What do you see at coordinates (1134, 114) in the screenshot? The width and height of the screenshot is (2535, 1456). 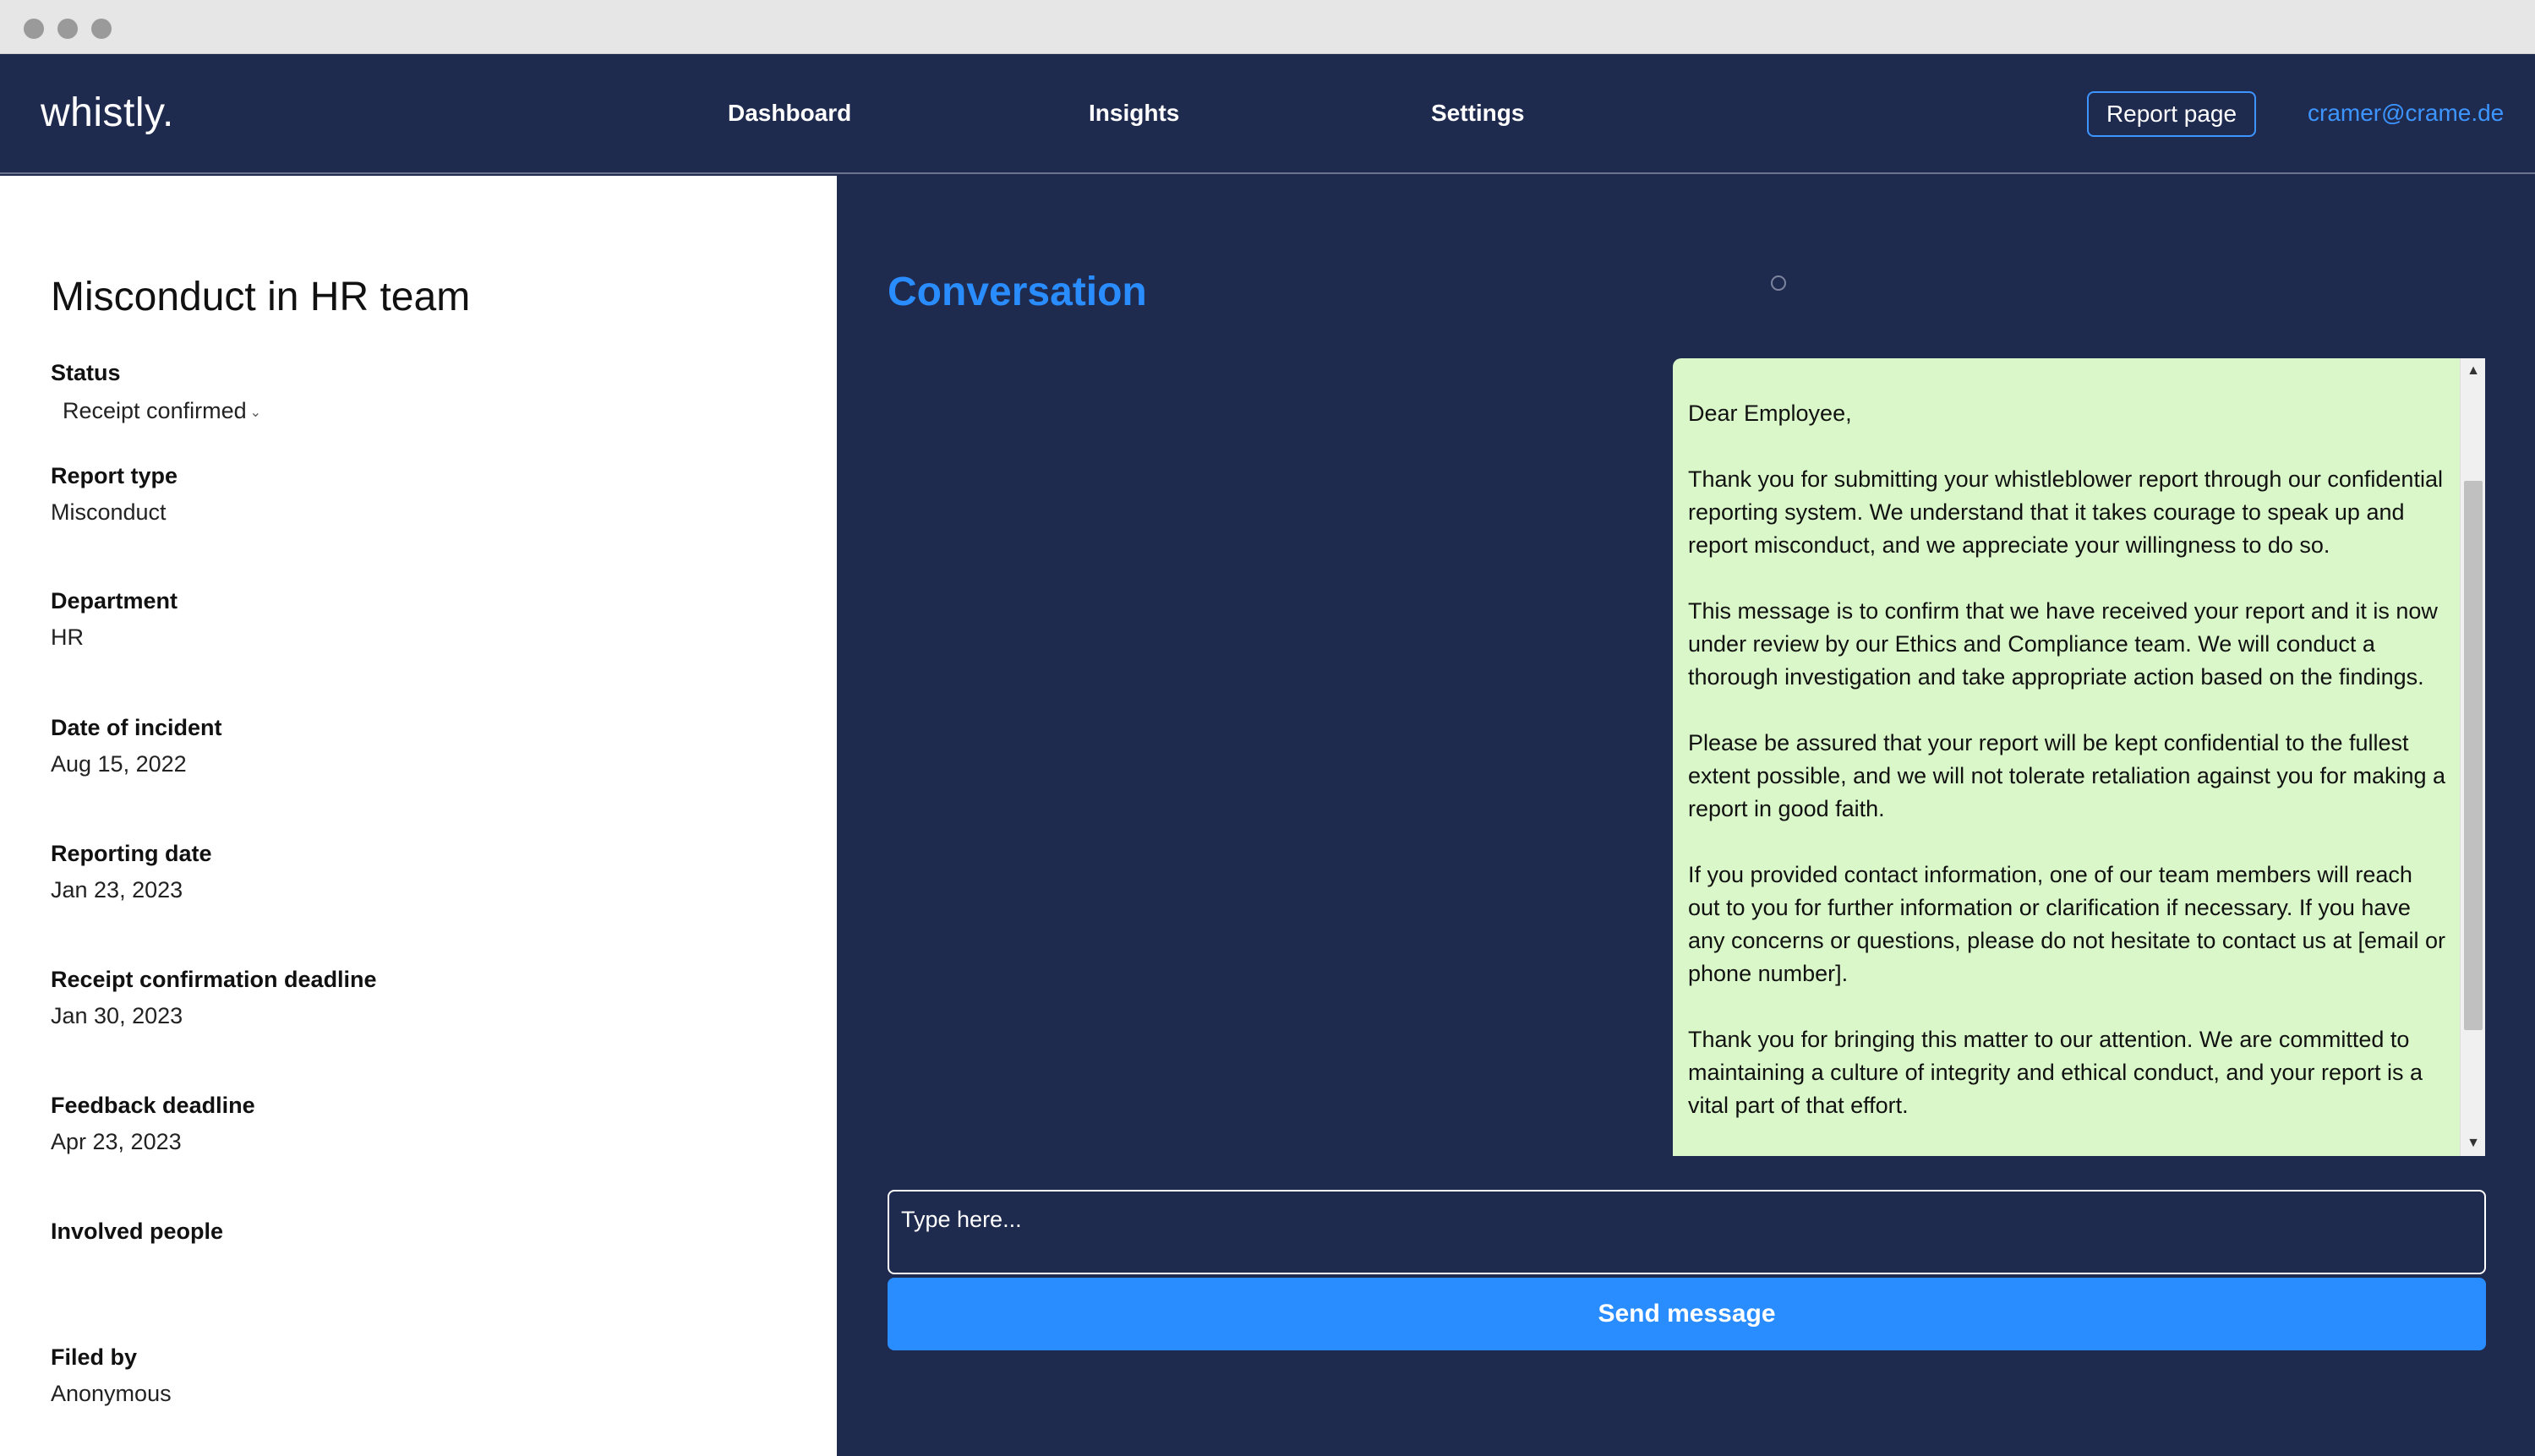 I see `nav-insights: Insights` at bounding box center [1134, 114].